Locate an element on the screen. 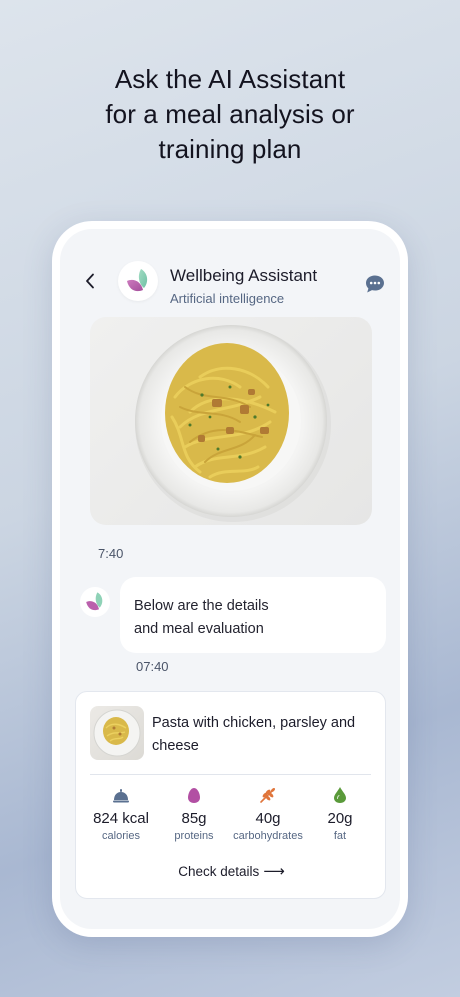 This screenshot has height=997, width=460. carbohydrates-value: 40g is located at coordinates (268, 818).